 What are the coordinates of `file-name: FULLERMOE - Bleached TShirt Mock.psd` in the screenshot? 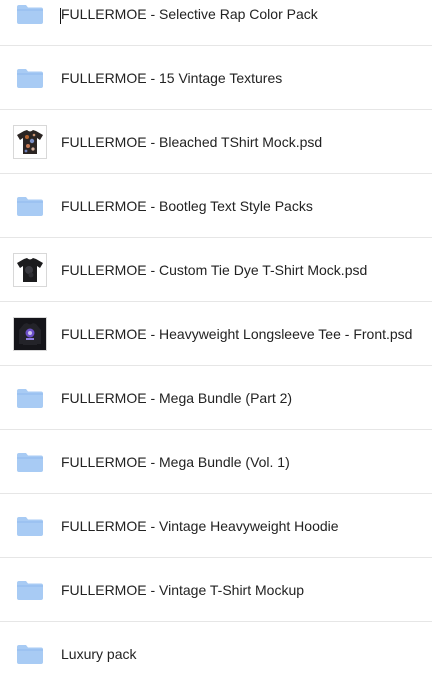 It's located at (192, 142).